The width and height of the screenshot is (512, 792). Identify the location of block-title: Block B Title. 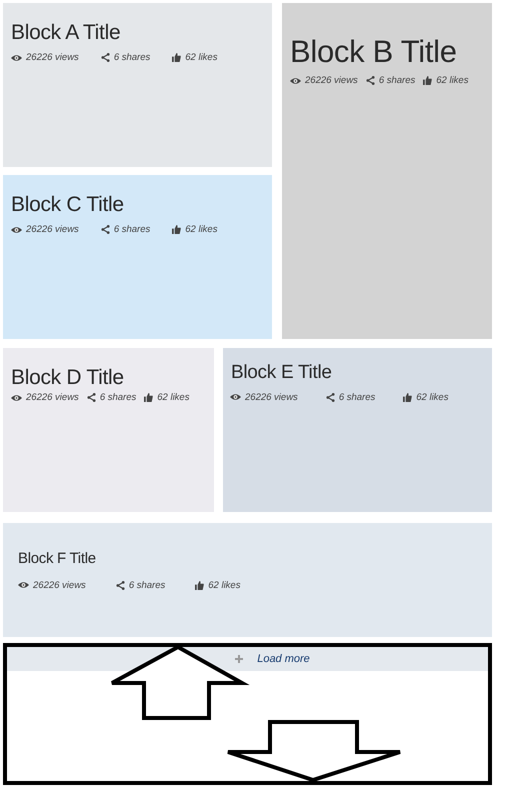
(374, 52).